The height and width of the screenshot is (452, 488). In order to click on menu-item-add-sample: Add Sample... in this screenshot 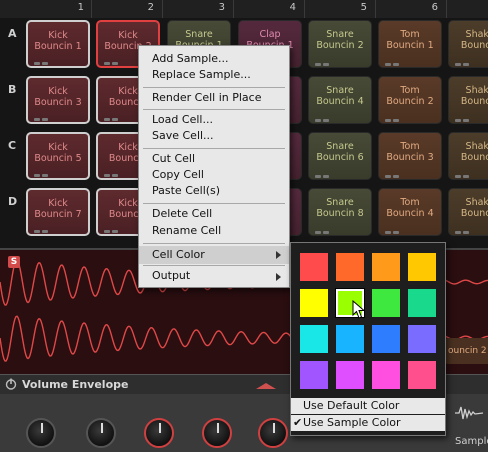, I will do `click(214, 59)`.